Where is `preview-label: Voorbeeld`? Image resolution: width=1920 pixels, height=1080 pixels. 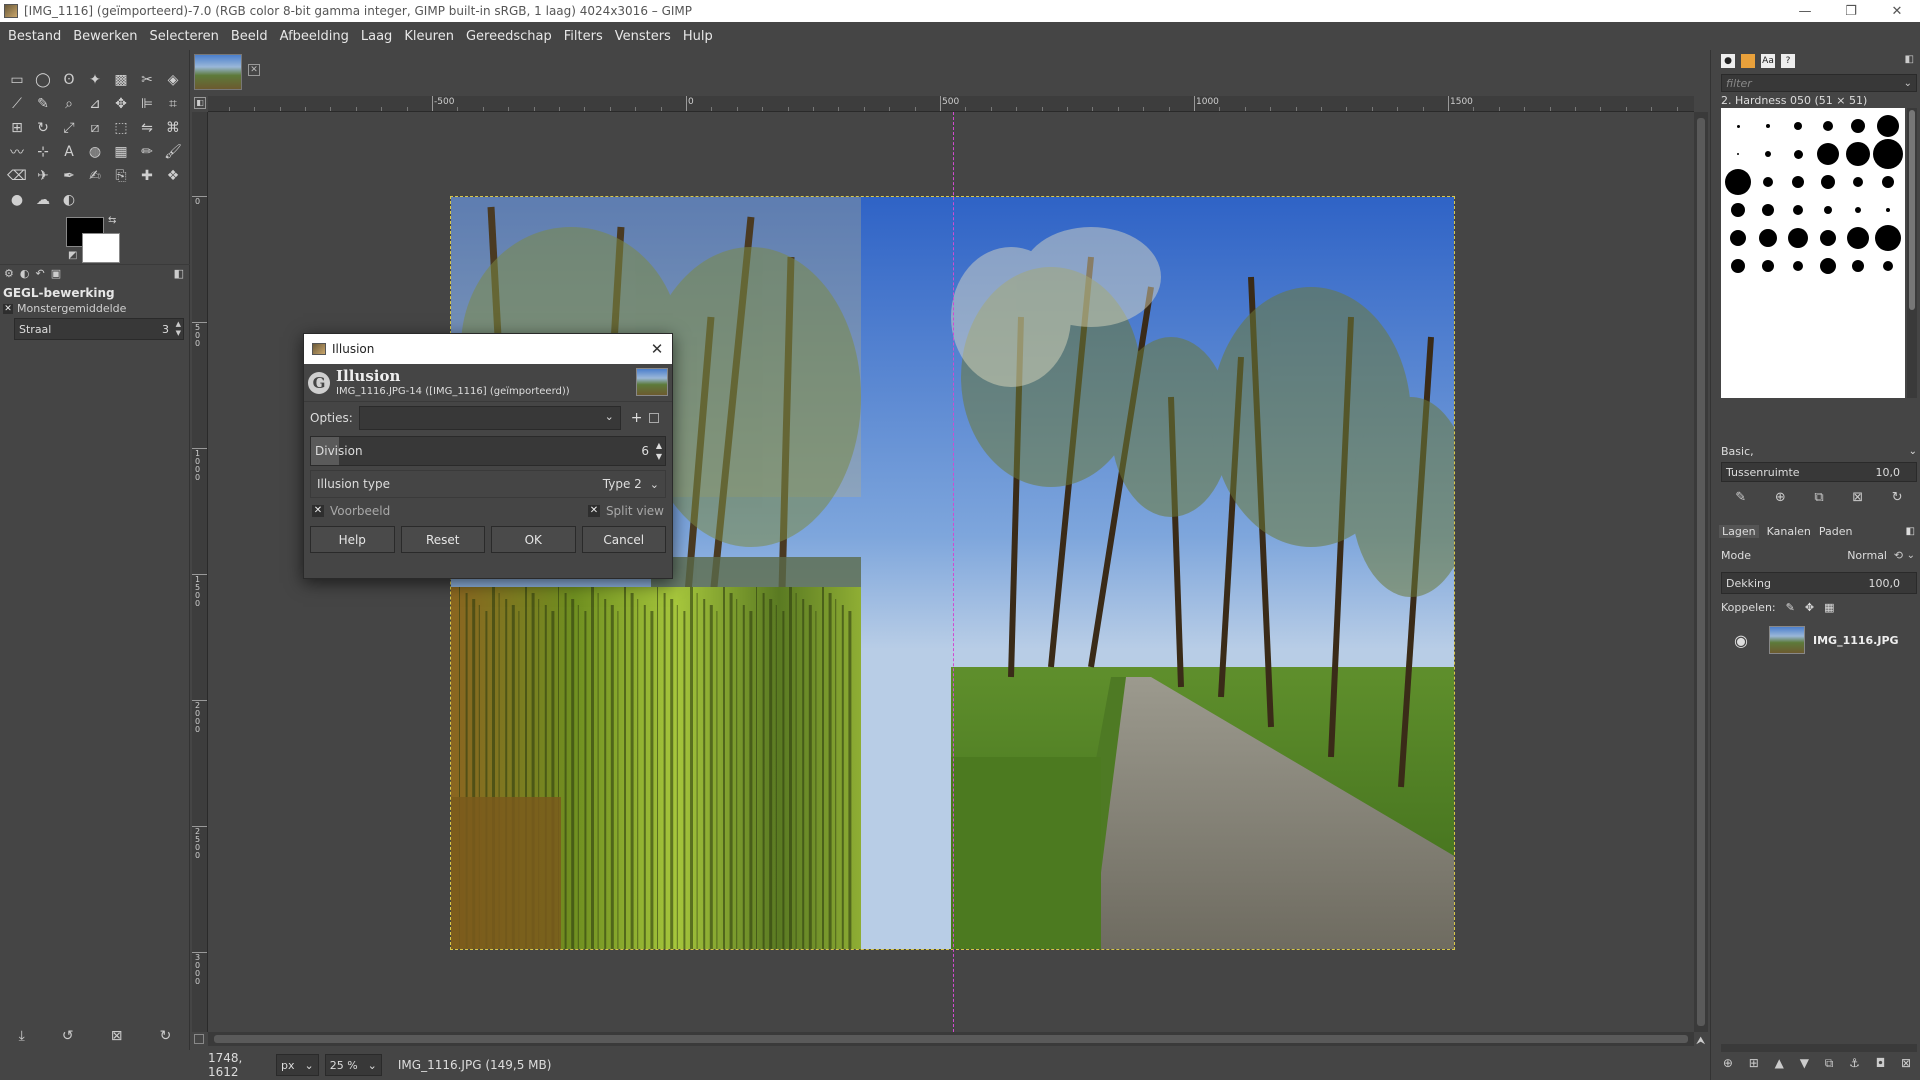 preview-label: Voorbeeld is located at coordinates (360, 511).